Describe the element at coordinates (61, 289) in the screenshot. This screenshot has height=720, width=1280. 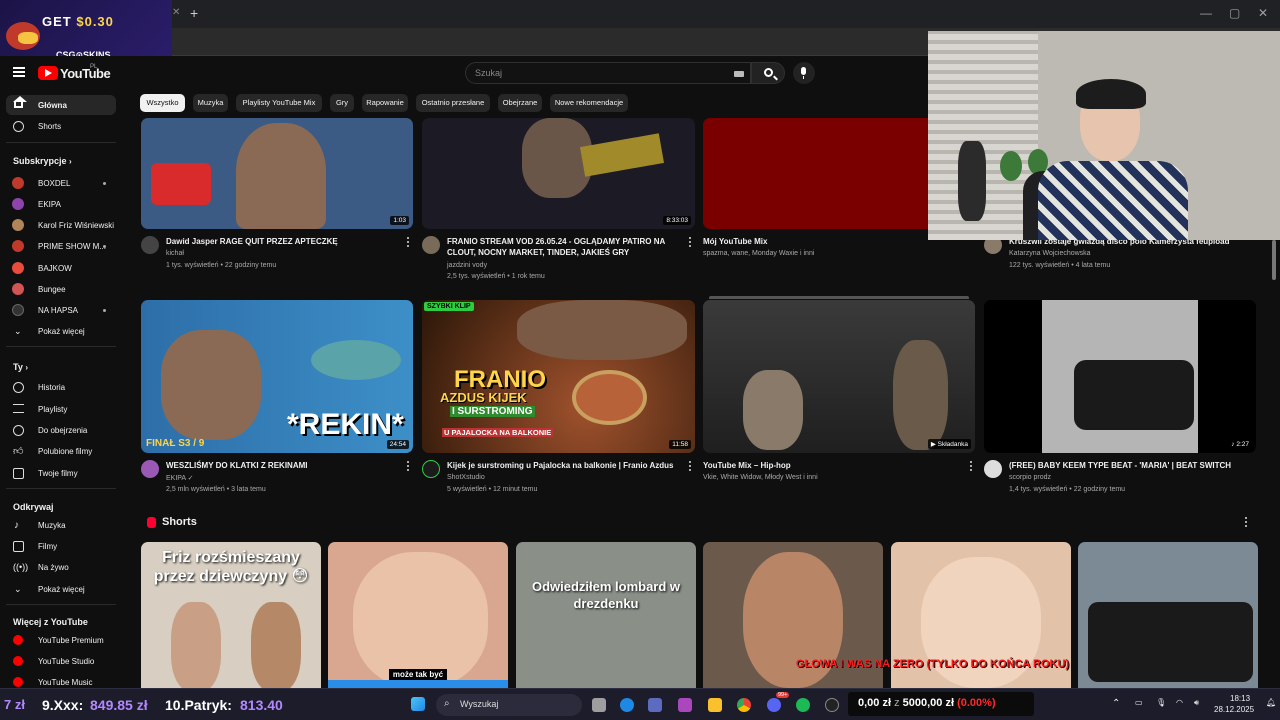
I see `sidebar-item-bungee: Bungee` at that location.